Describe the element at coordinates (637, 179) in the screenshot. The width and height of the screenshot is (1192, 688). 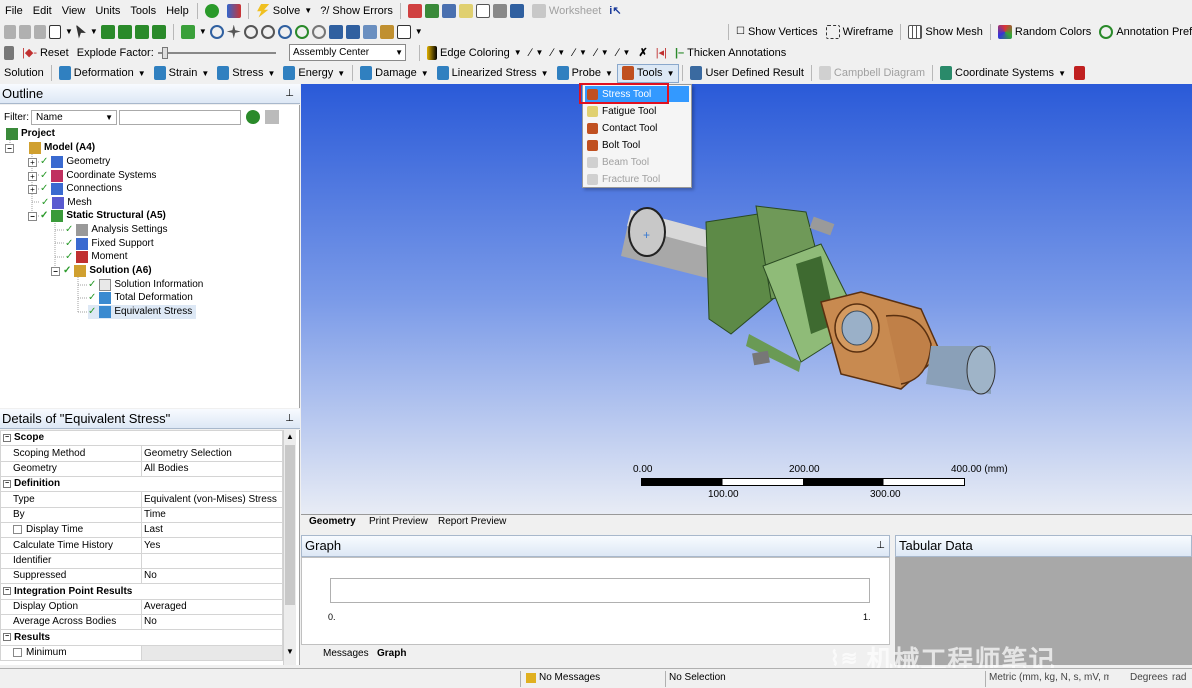
I see `menu-item-fracture-tool: Fracture Tool` at that location.